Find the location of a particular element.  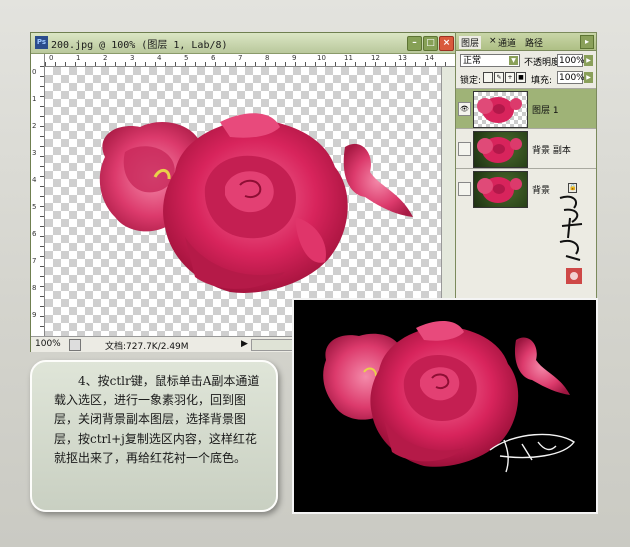

tab-close-icon: × is located at coordinates (493, 41).